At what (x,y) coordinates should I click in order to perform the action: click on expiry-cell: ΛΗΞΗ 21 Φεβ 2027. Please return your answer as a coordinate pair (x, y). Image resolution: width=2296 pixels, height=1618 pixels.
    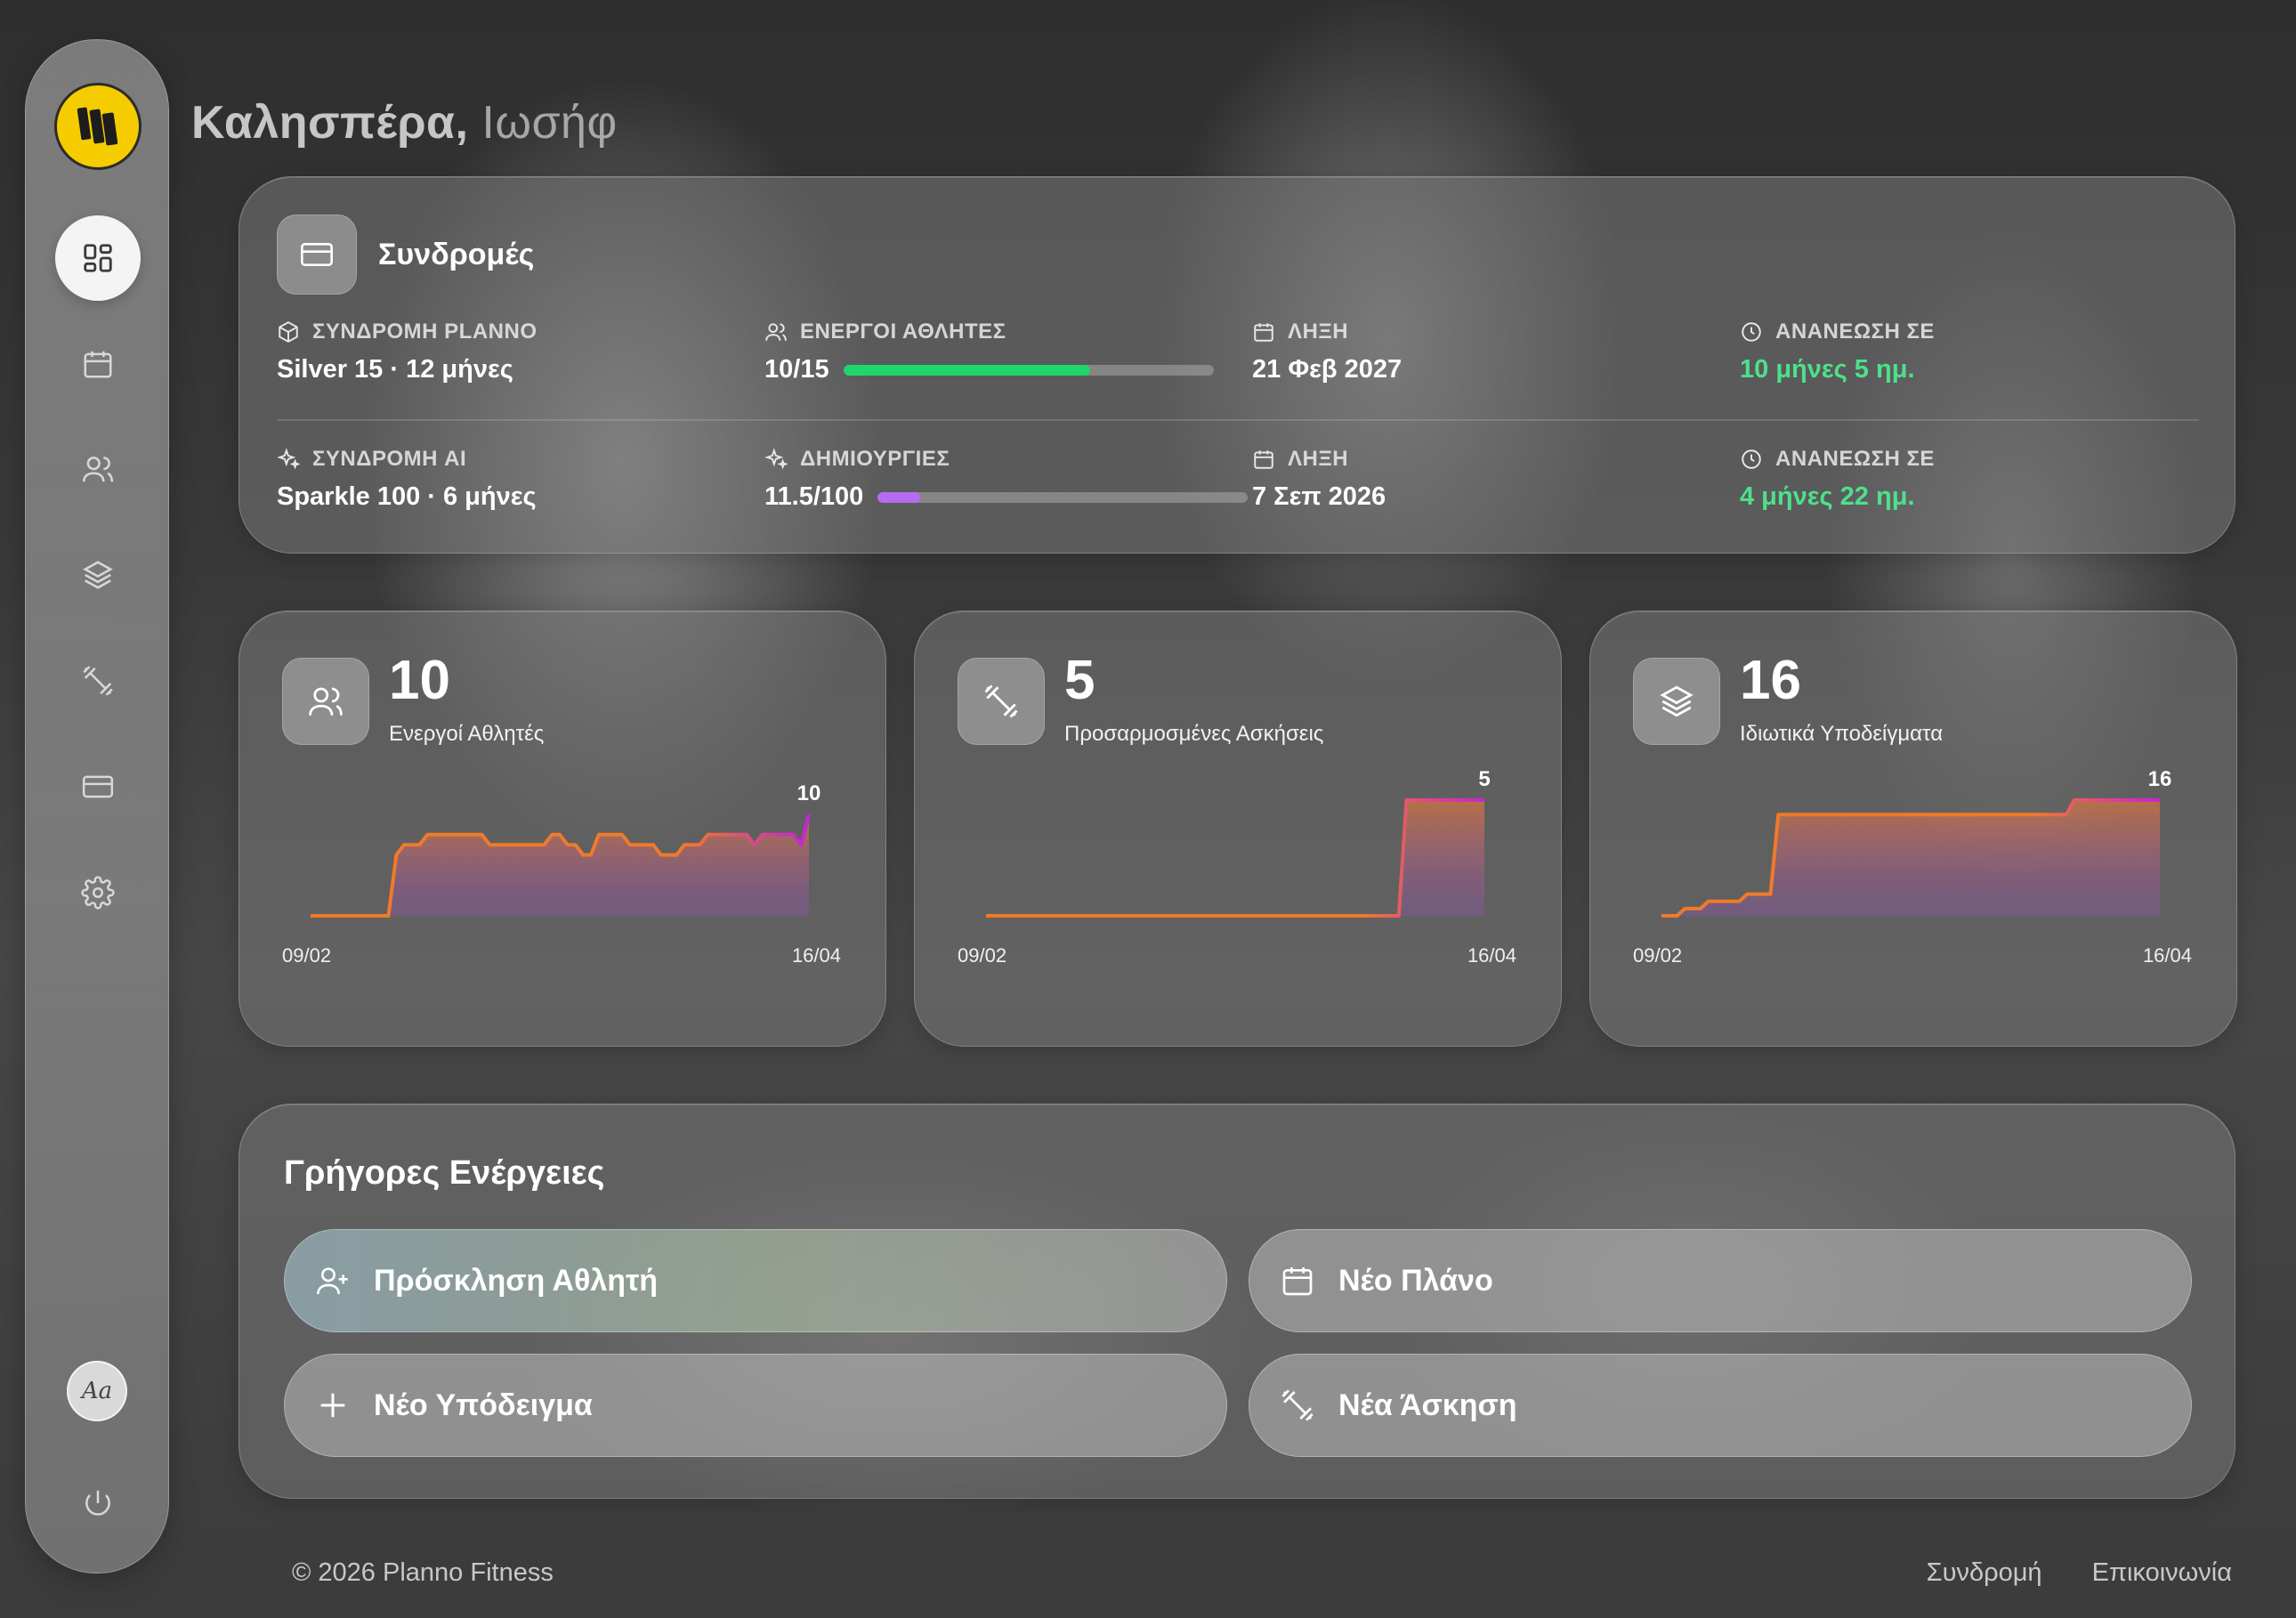
    Looking at the image, I should click on (1327, 352).